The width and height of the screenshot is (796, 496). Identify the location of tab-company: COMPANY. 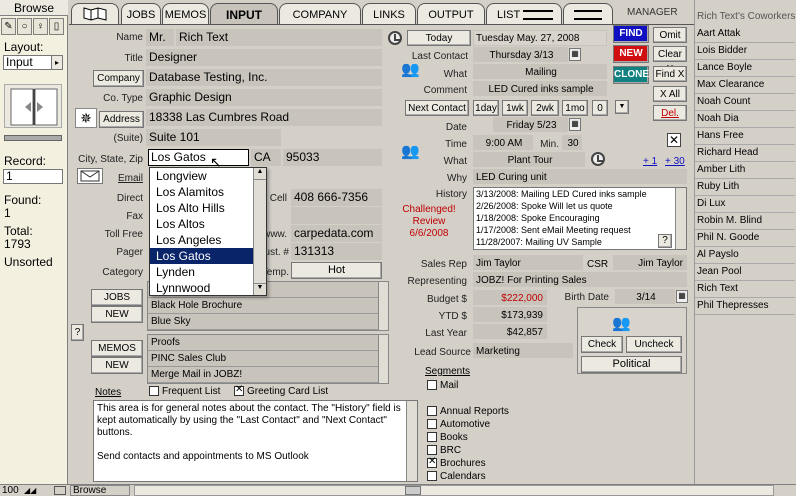
(320, 13).